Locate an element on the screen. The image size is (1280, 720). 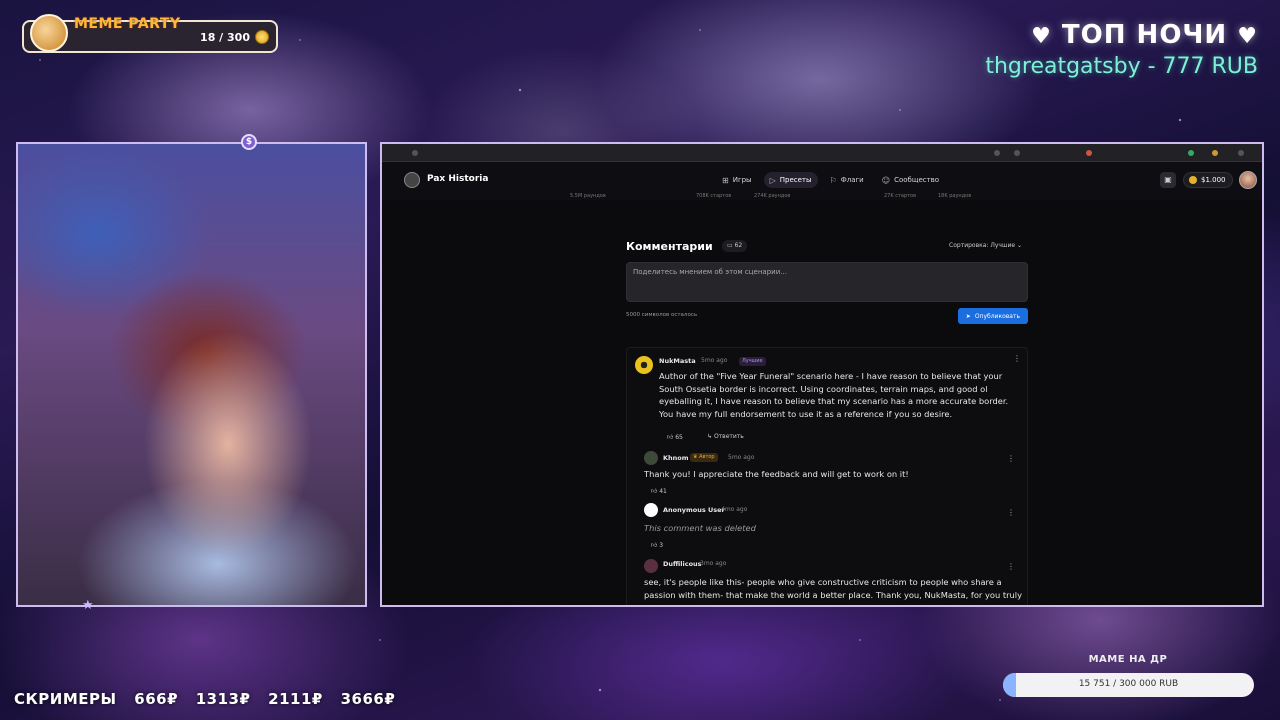
like-count: 3 is located at coordinates (661, 545).